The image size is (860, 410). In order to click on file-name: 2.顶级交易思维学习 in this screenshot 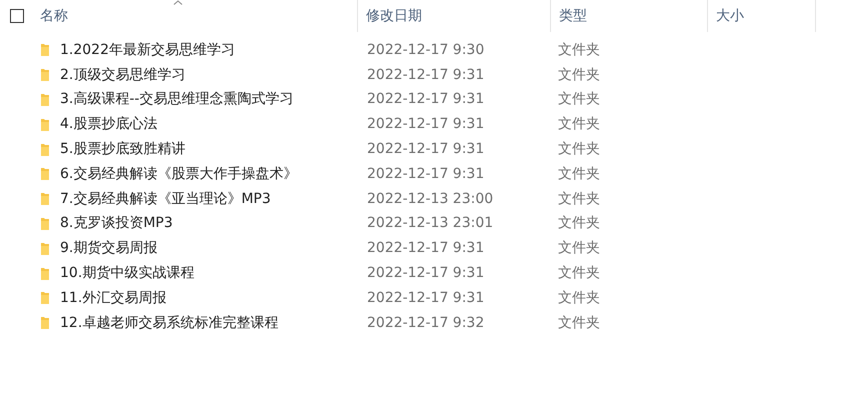, I will do `click(123, 75)`.